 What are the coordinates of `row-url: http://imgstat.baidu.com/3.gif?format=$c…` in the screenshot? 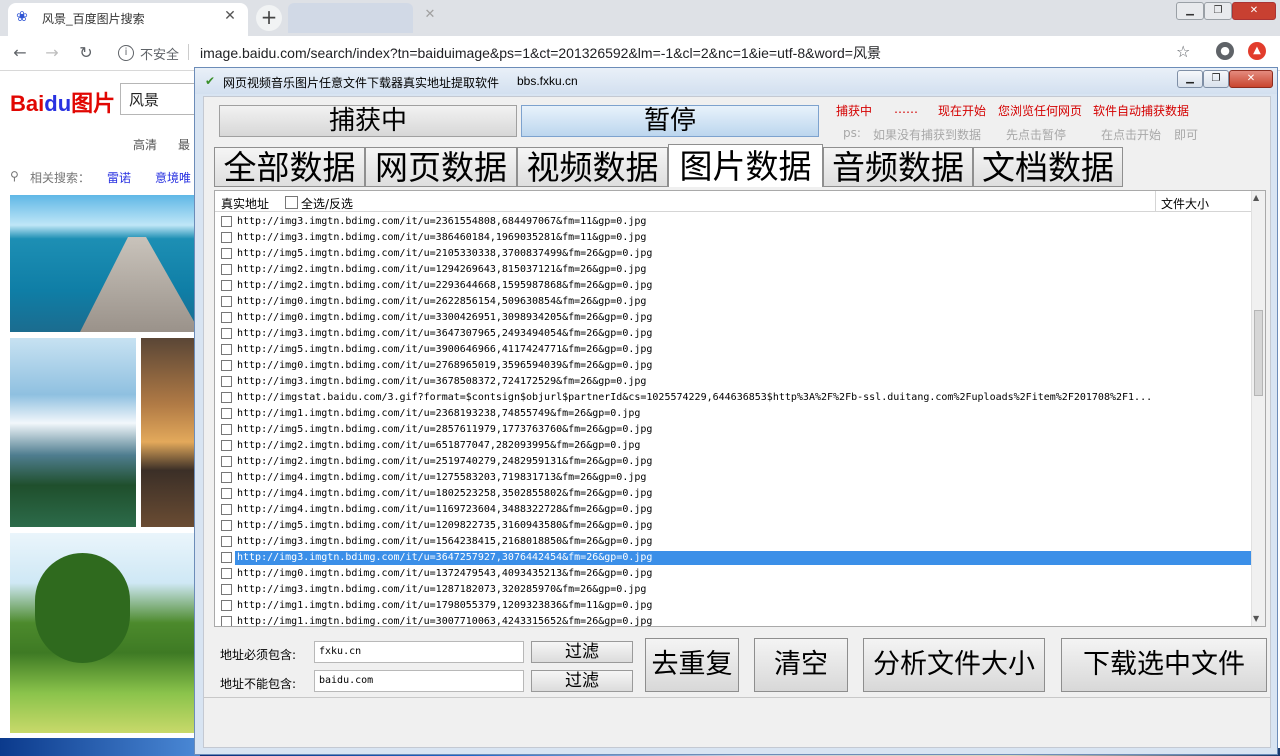 It's located at (746, 398).